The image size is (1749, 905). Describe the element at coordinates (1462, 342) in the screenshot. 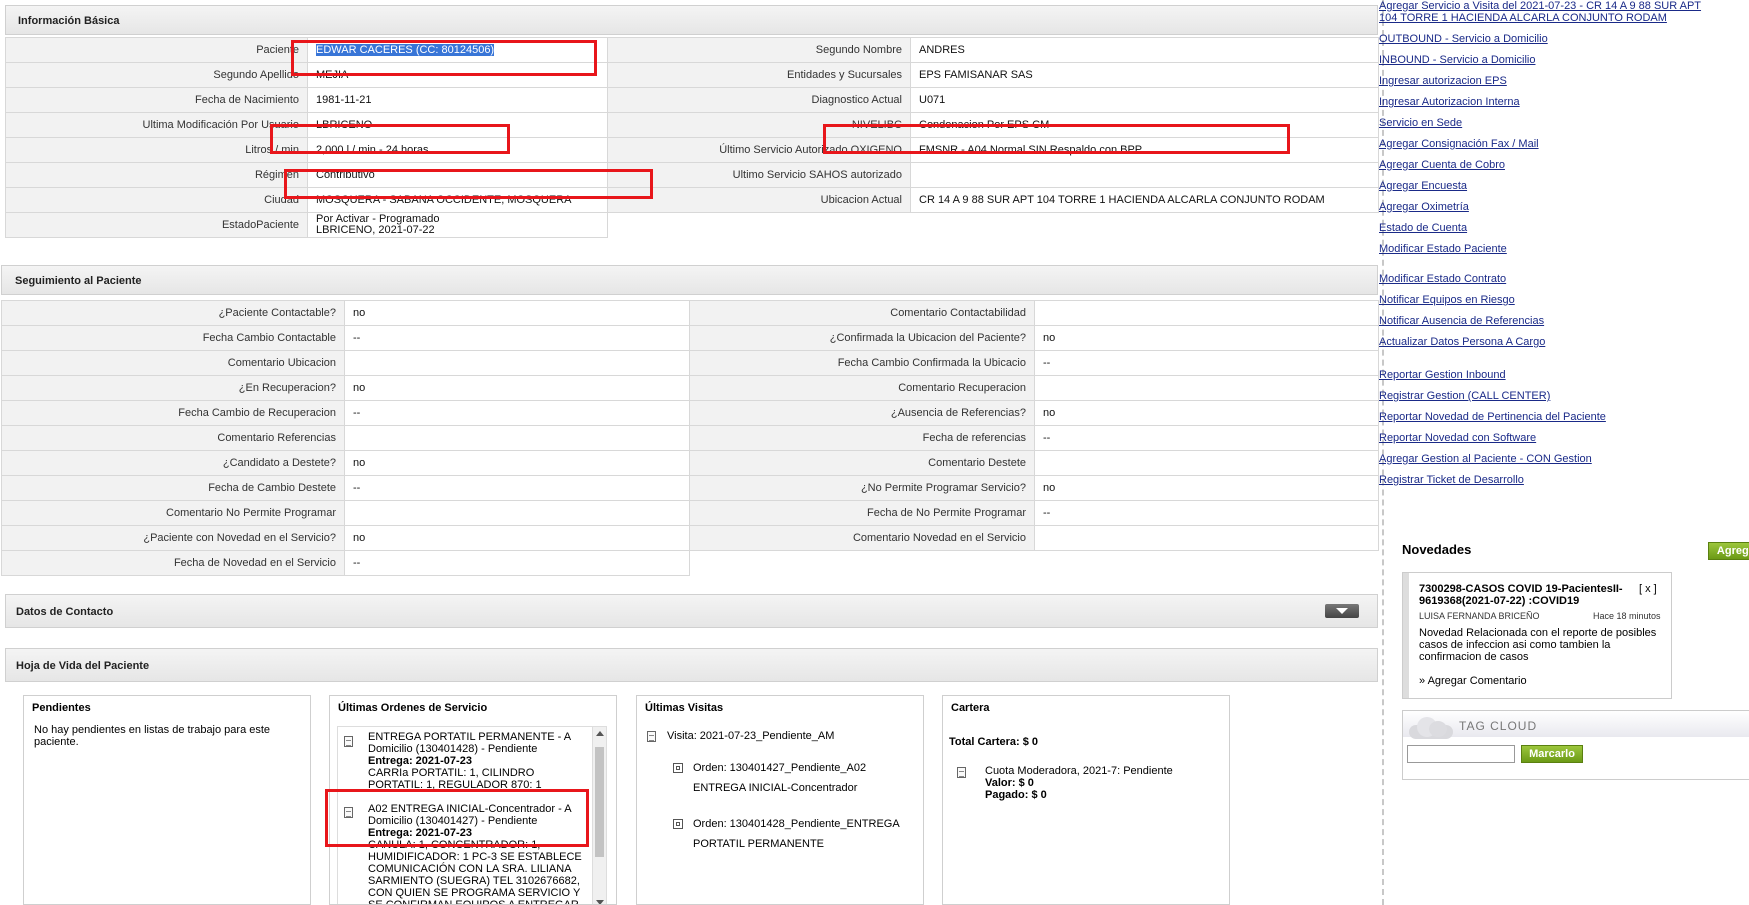

I see `sidebar-link: Actualizar Datos Persona A Cargo` at that location.